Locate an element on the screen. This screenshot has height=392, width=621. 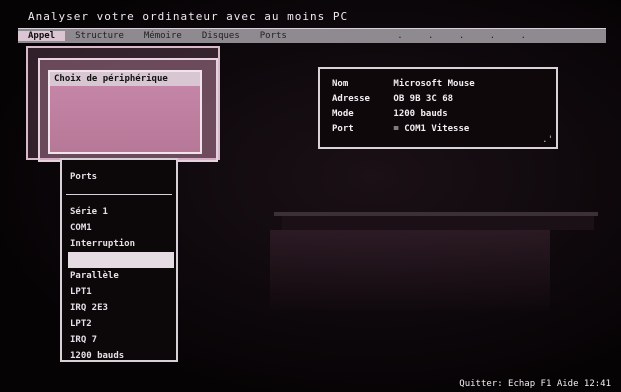
info-value: 1200 bauds is located at coordinates (420, 114).